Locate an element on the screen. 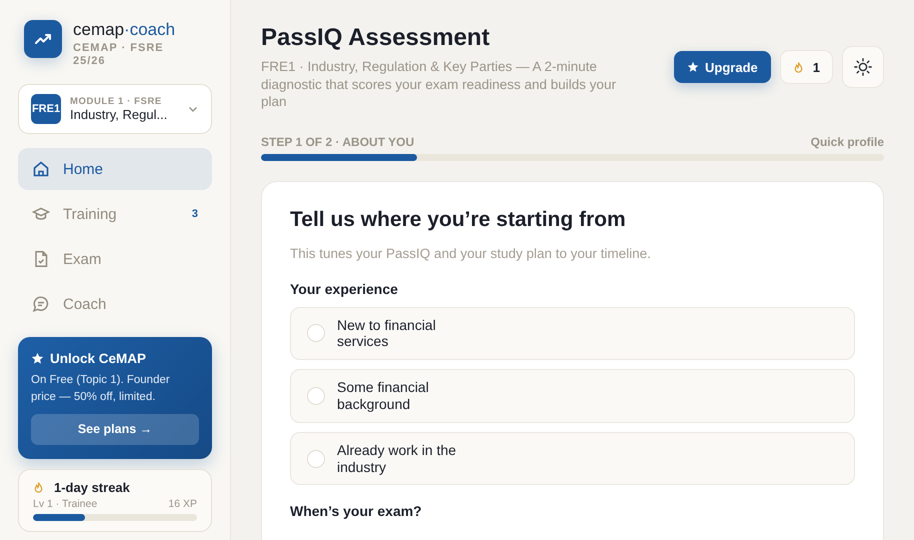  home-icon is located at coordinates (41, 169).